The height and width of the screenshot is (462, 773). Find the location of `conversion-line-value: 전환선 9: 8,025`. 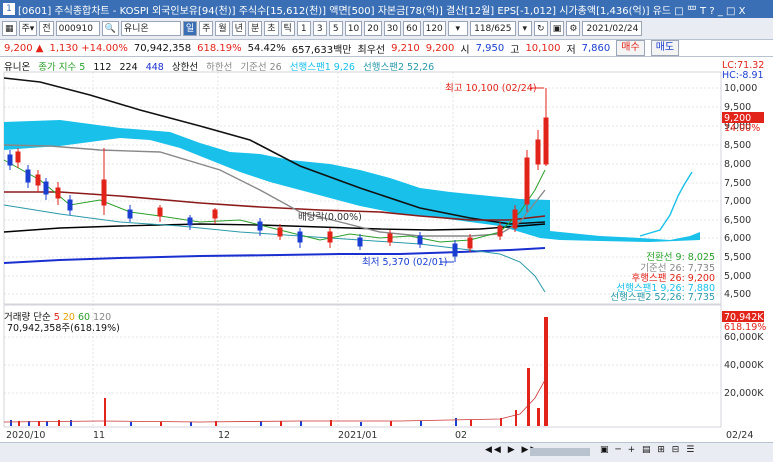

conversion-line-value: 전환선 9: 8,025 is located at coordinates (680, 257).